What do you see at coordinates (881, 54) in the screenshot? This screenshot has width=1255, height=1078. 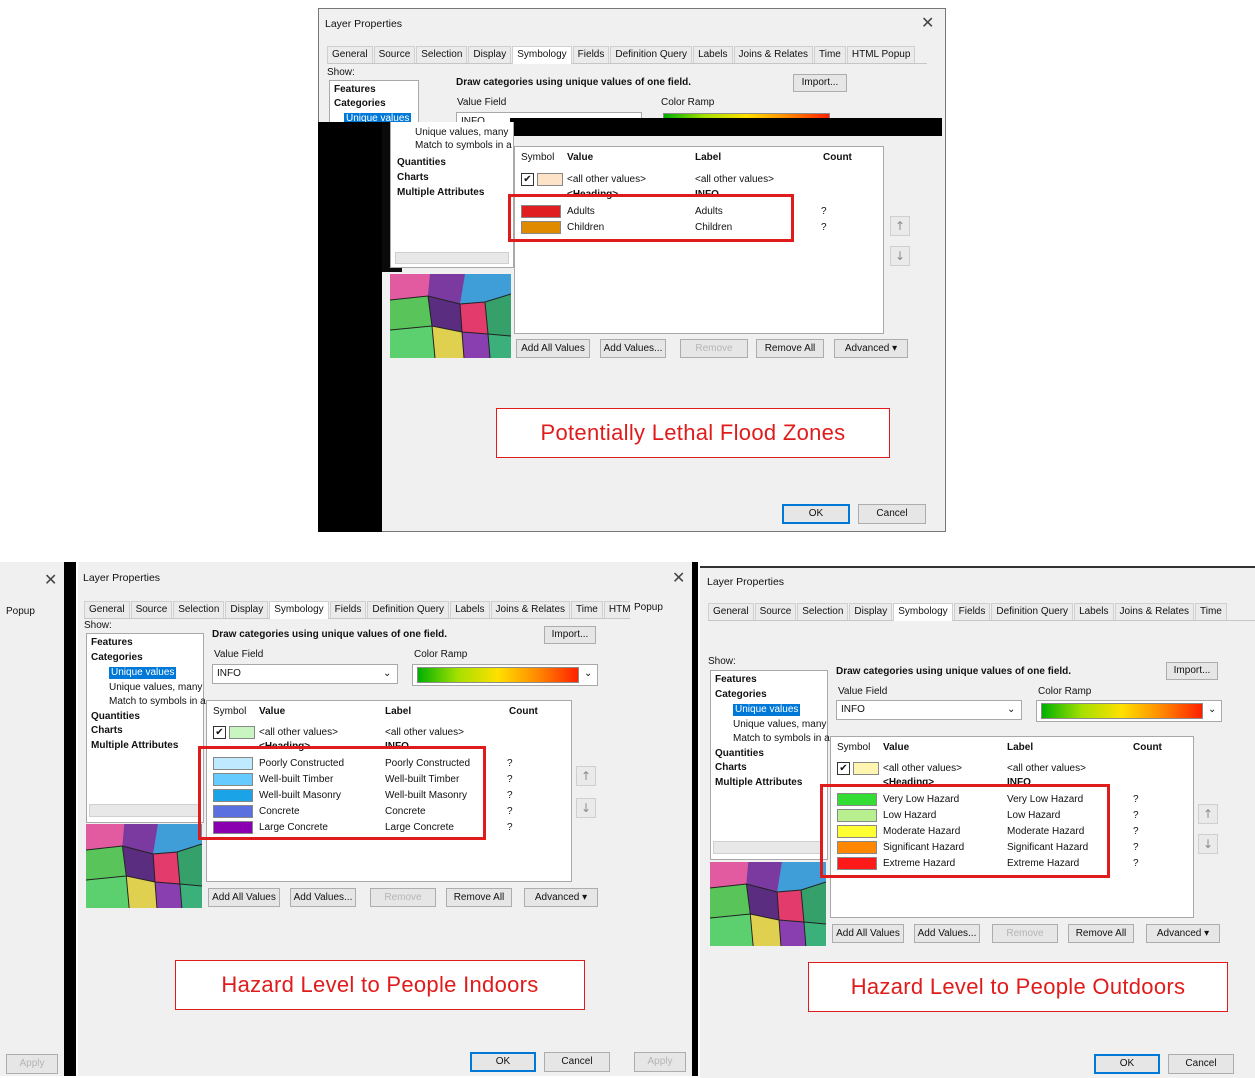 I see `tab-html-popup: HTML Popup` at bounding box center [881, 54].